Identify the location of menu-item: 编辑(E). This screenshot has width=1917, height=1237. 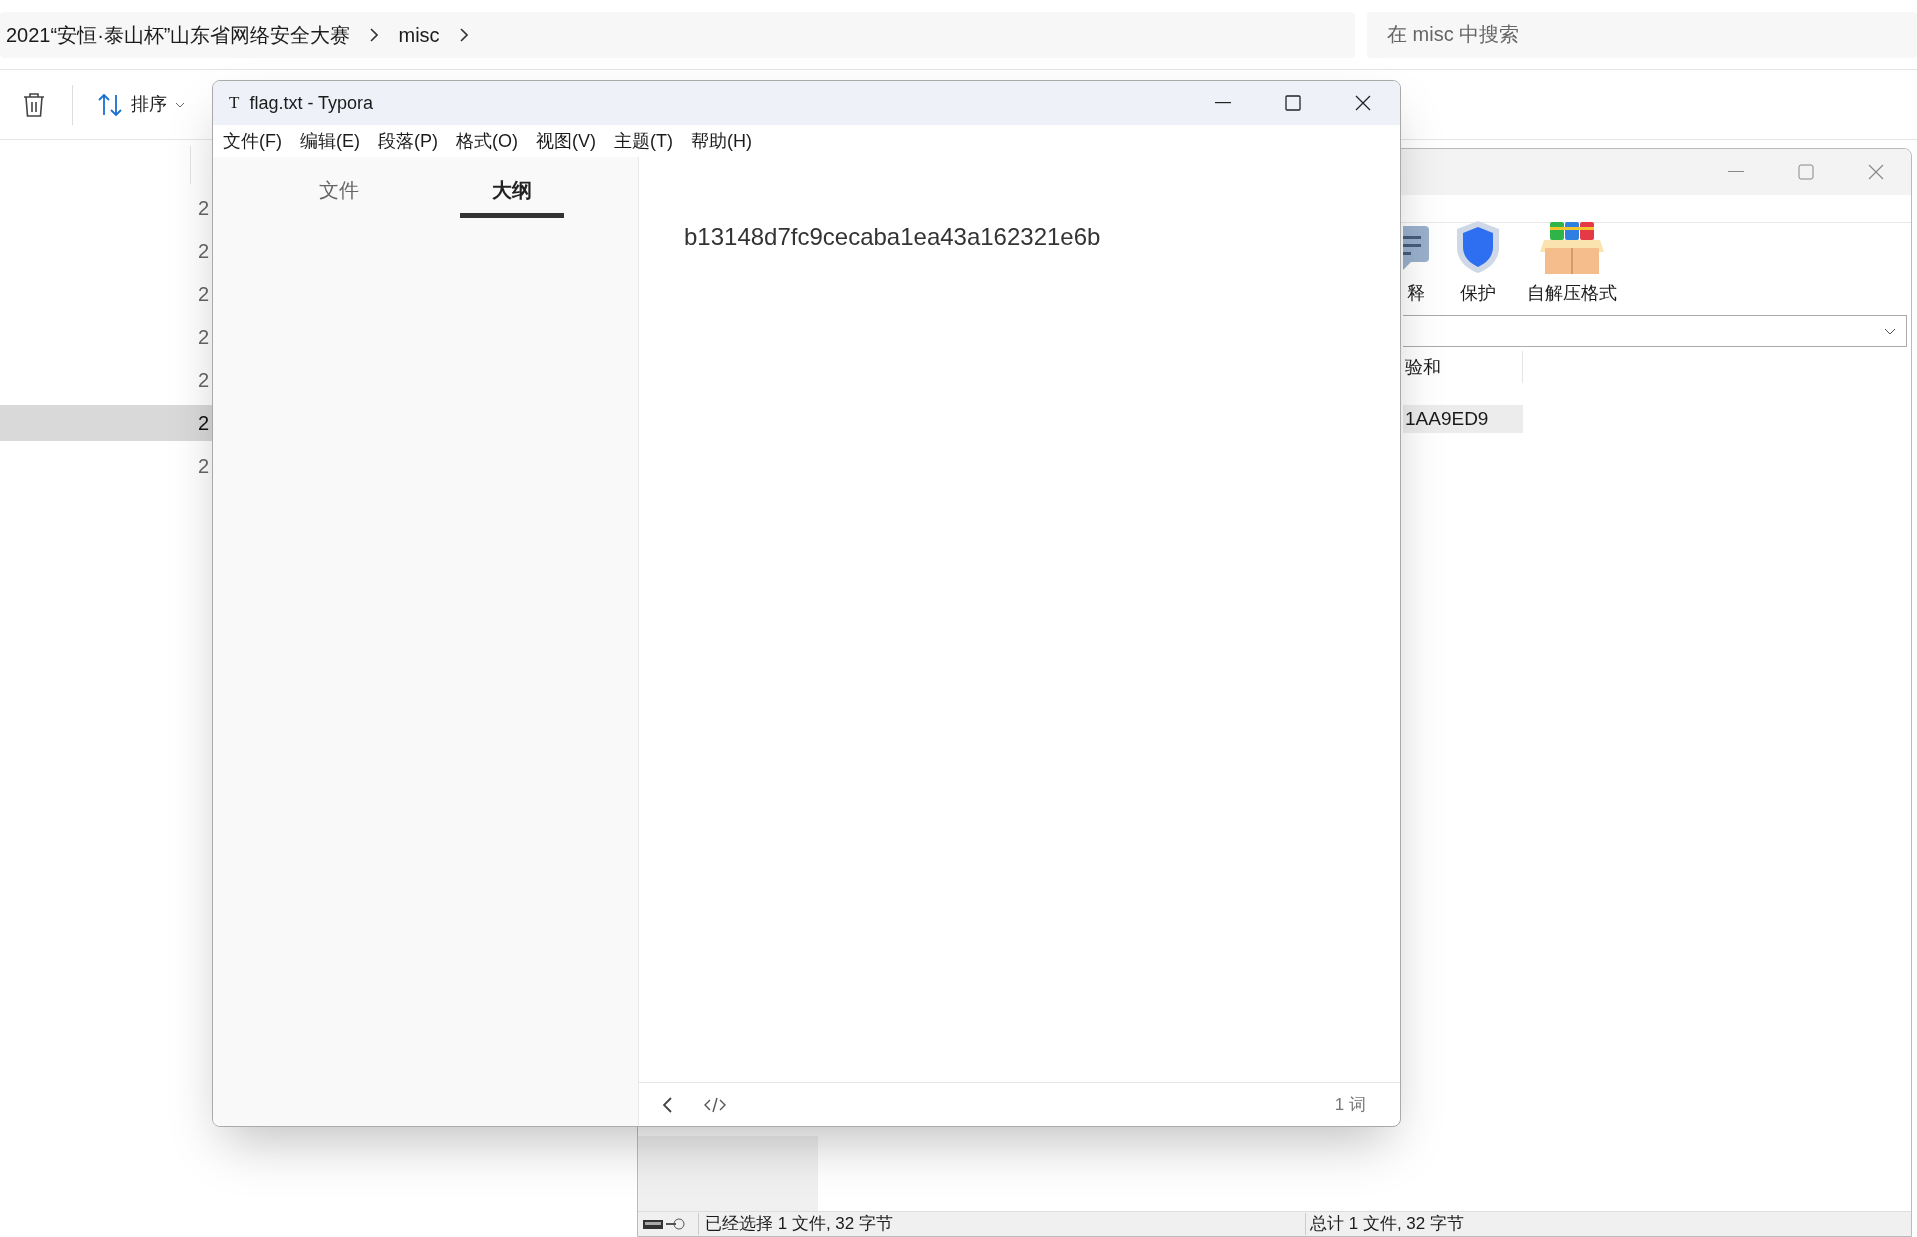
(330, 141).